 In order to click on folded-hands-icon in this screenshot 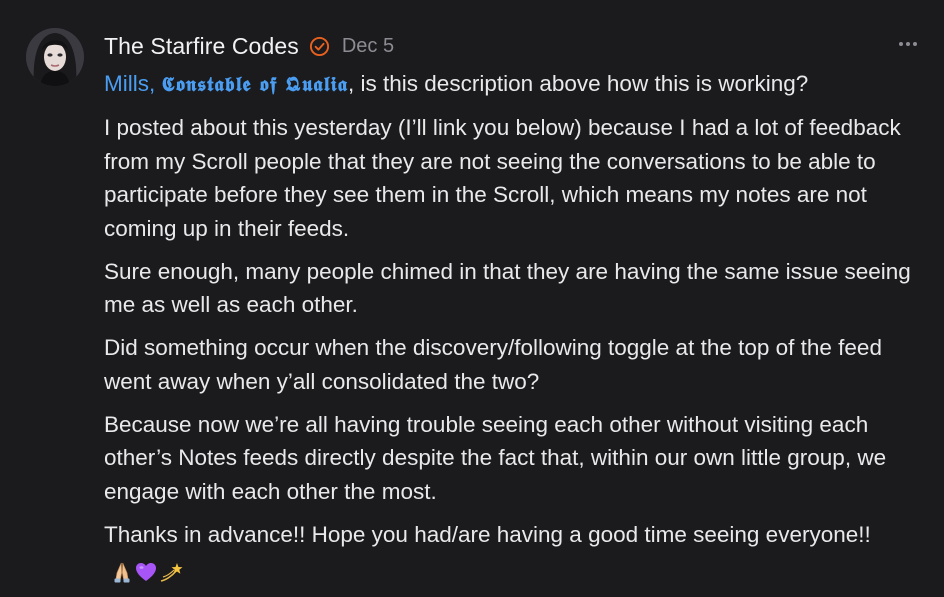, I will do `click(122, 572)`.